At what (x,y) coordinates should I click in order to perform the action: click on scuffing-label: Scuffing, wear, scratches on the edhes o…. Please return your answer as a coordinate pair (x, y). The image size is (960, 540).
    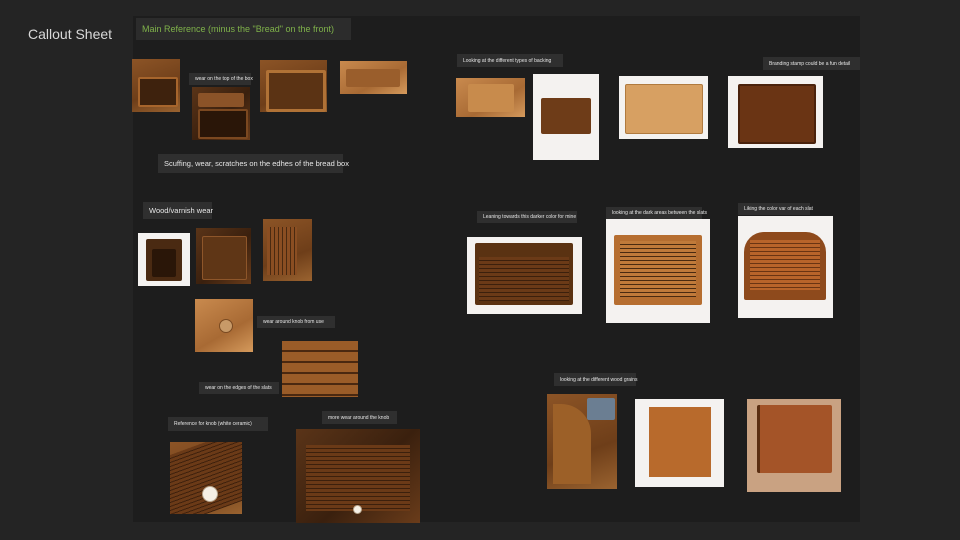
    Looking at the image, I should click on (253, 163).